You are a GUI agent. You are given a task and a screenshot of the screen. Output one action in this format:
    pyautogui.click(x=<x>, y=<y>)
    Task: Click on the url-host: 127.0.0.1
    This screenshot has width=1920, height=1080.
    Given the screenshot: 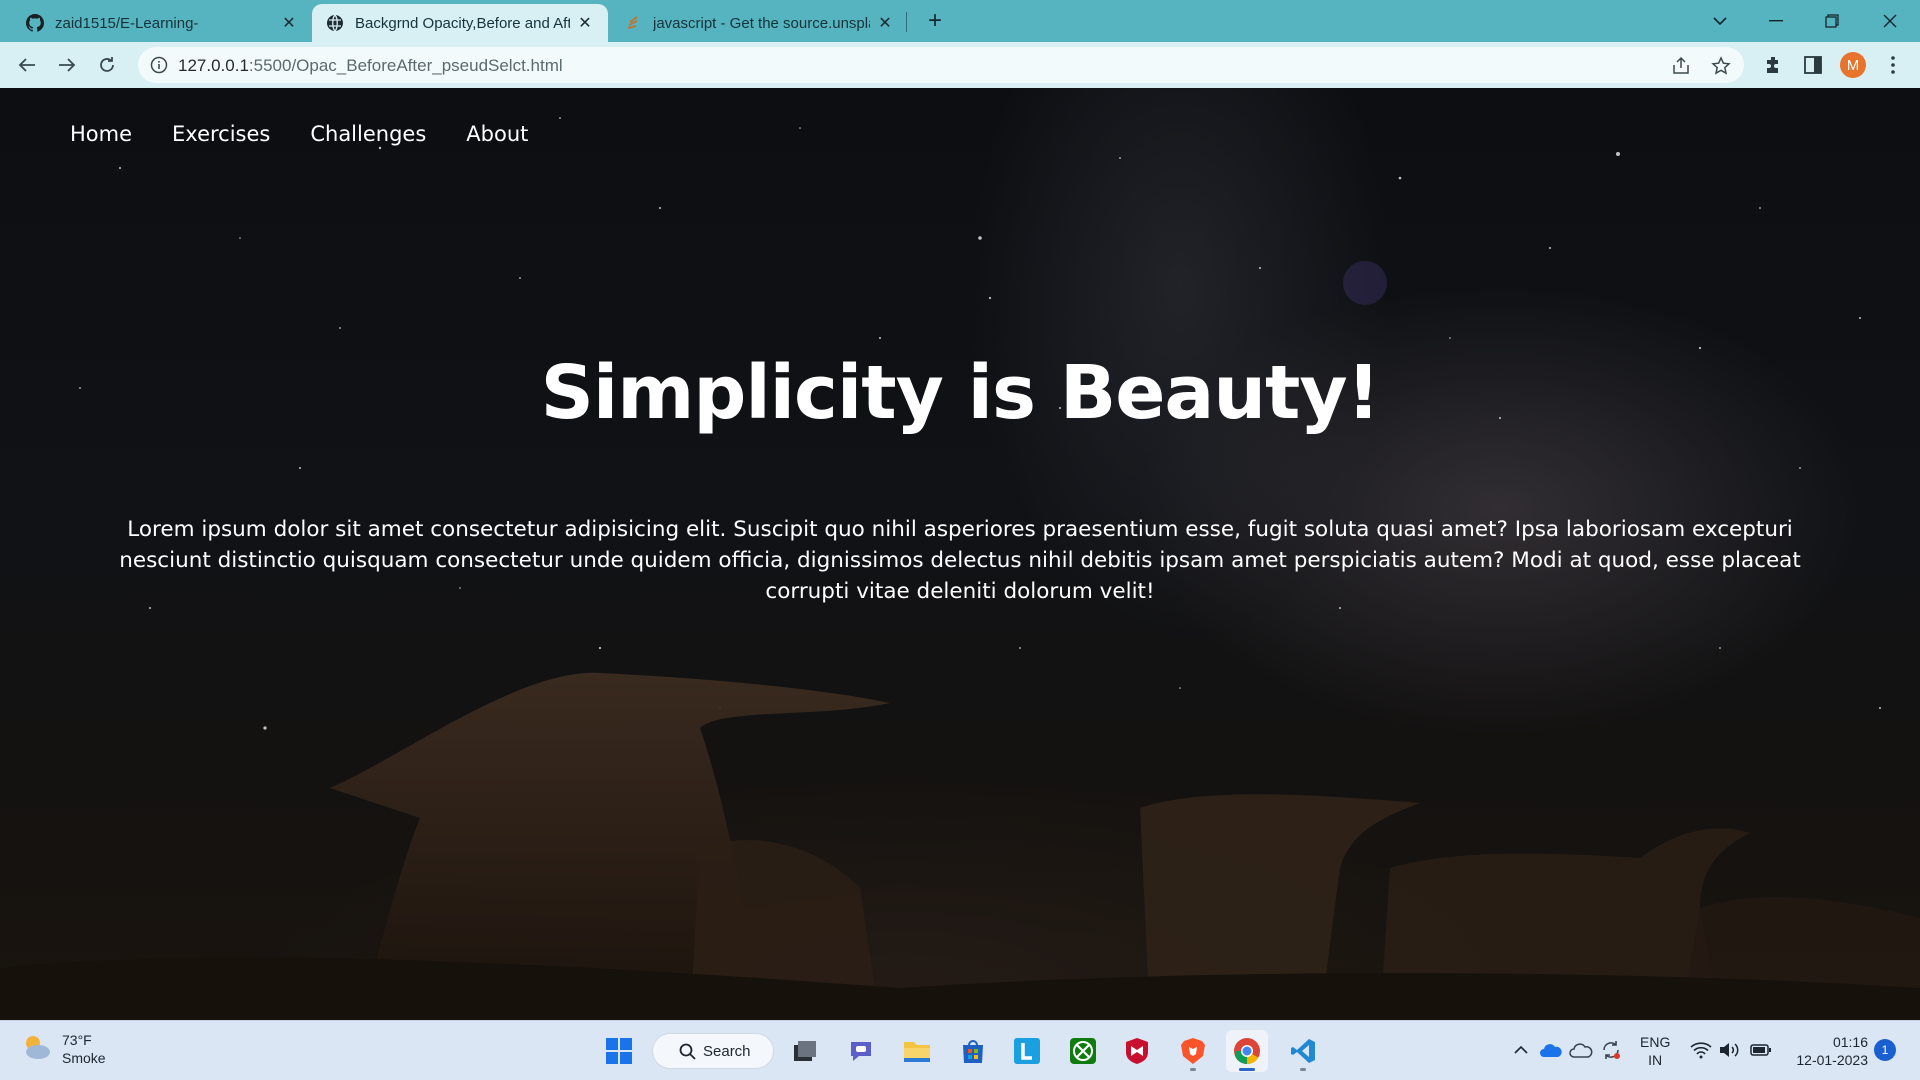 What is the action you would take?
    pyautogui.click(x=213, y=65)
    